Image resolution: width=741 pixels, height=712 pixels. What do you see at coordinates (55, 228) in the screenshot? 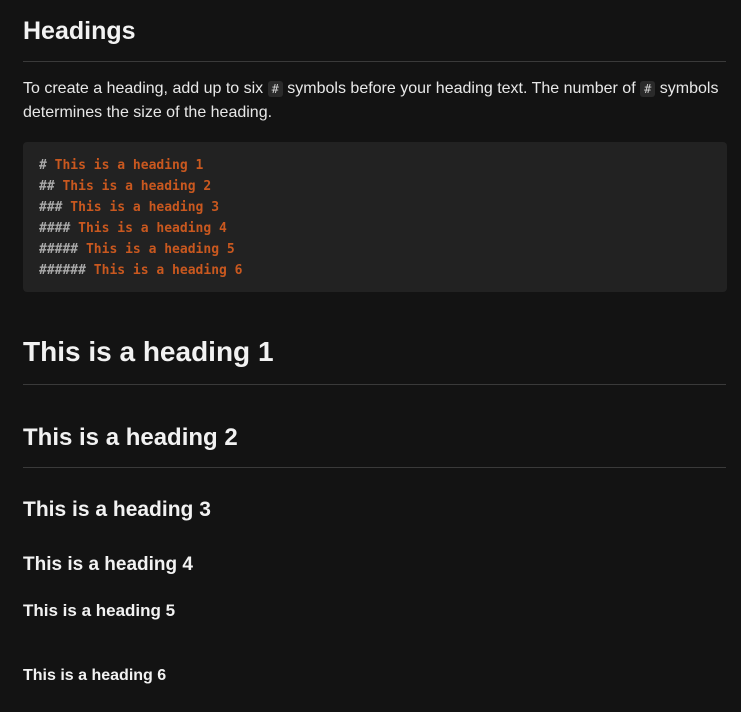
I see `code-hash: ####` at bounding box center [55, 228].